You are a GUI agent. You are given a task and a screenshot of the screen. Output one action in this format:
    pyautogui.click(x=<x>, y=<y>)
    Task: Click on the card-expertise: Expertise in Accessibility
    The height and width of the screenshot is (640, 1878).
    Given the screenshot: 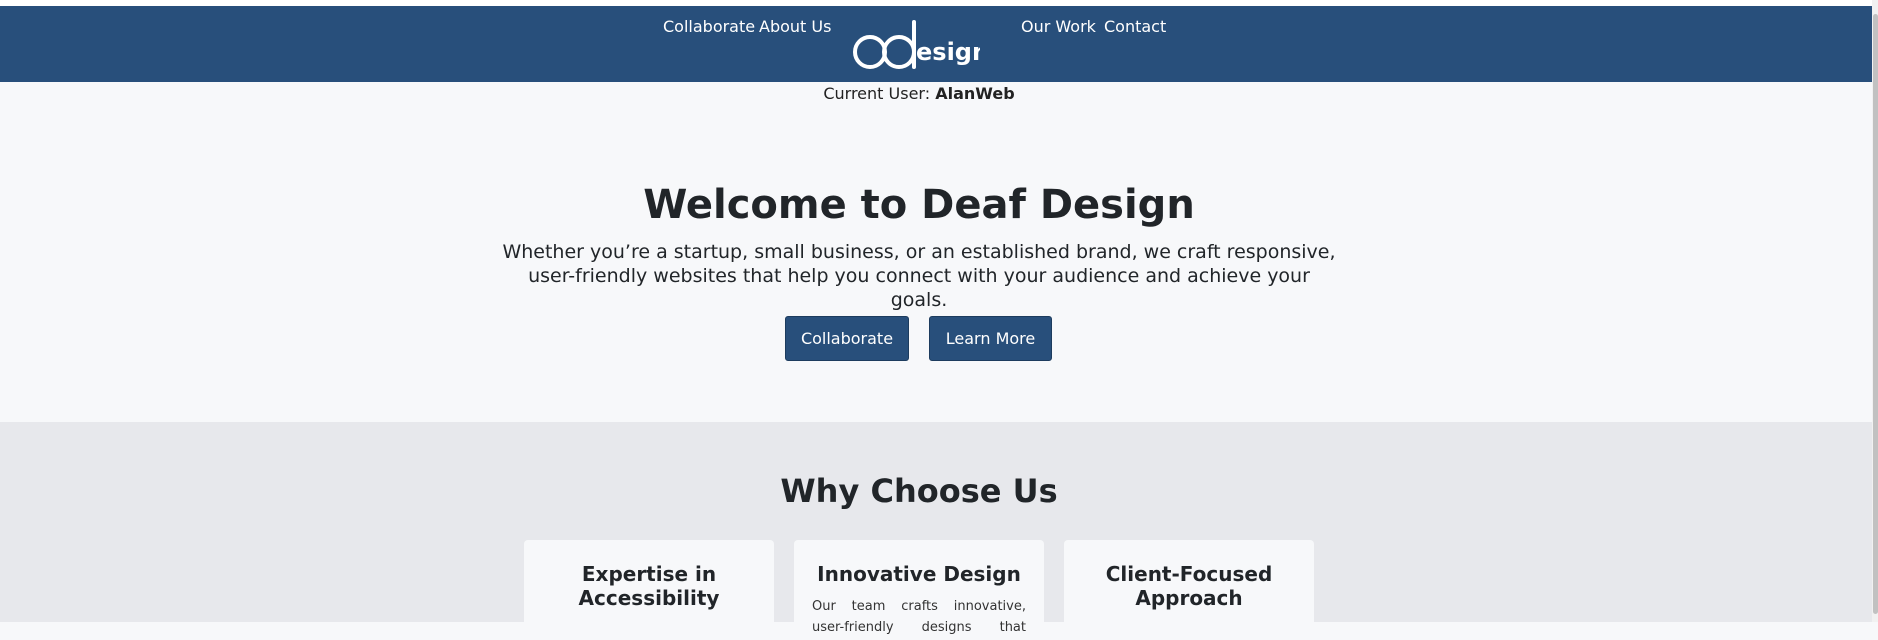 What is the action you would take?
    pyautogui.click(x=649, y=590)
    